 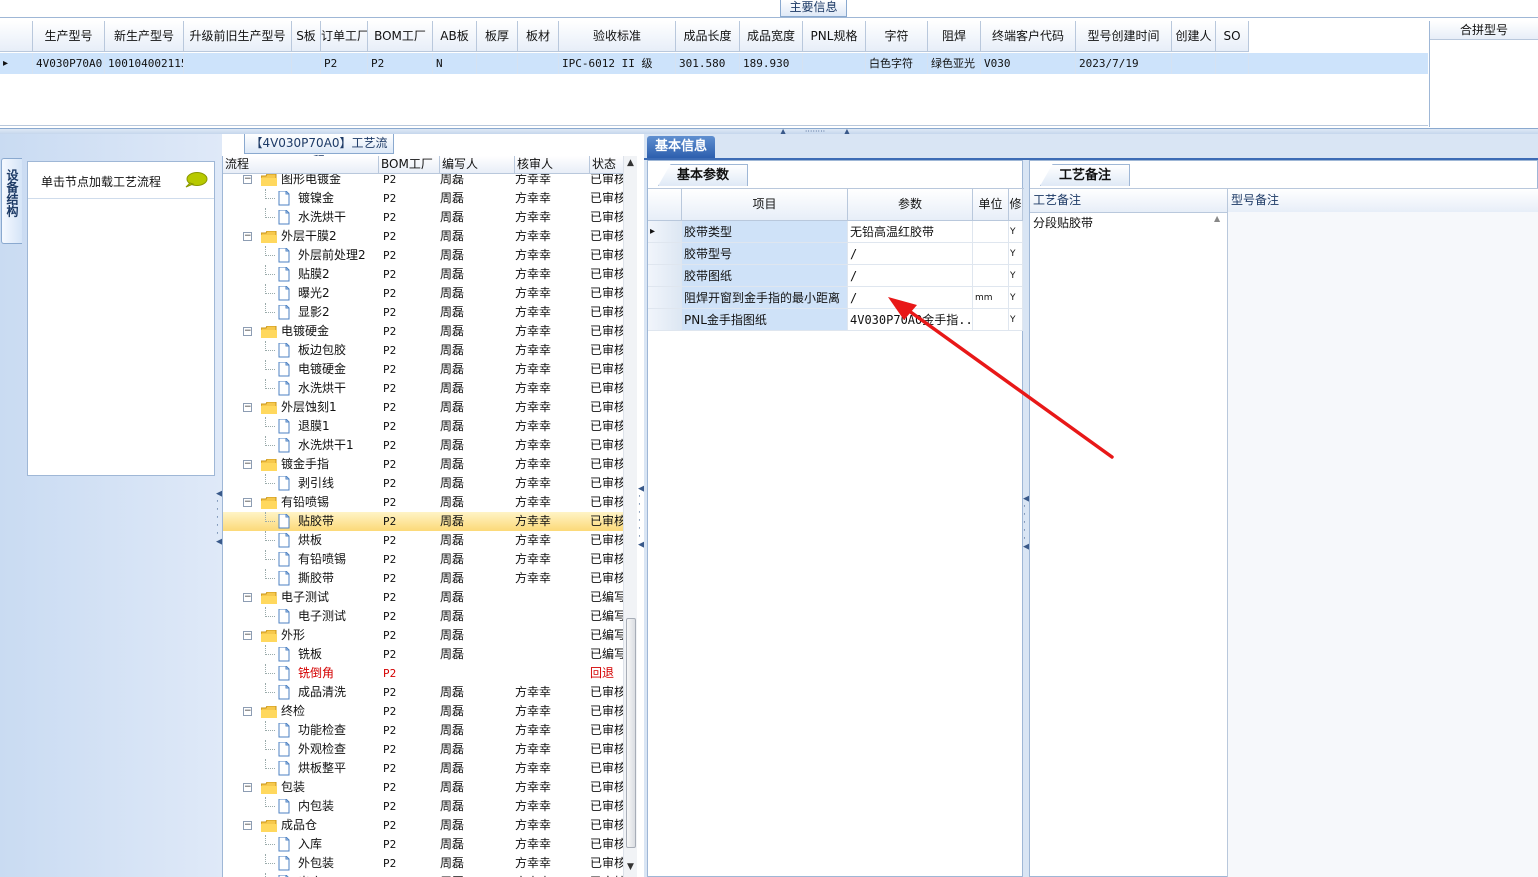 What do you see at coordinates (1129, 544) in the screenshot?
I see `process-note-cell: 分段贴胶带 ▲` at bounding box center [1129, 544].